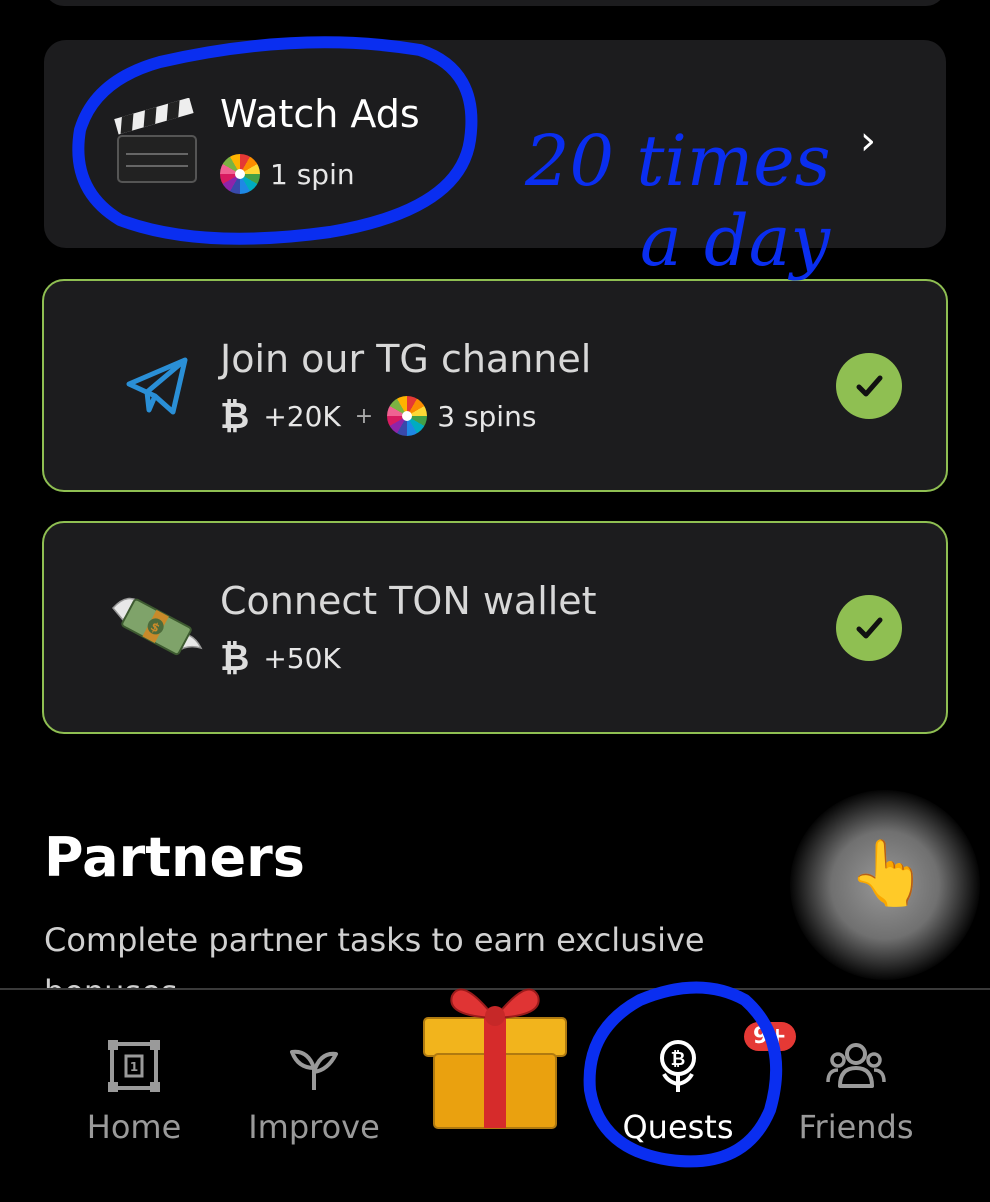 This screenshot has height=1202, width=990. What do you see at coordinates (157, 386) in the screenshot?
I see `telegram-icon` at bounding box center [157, 386].